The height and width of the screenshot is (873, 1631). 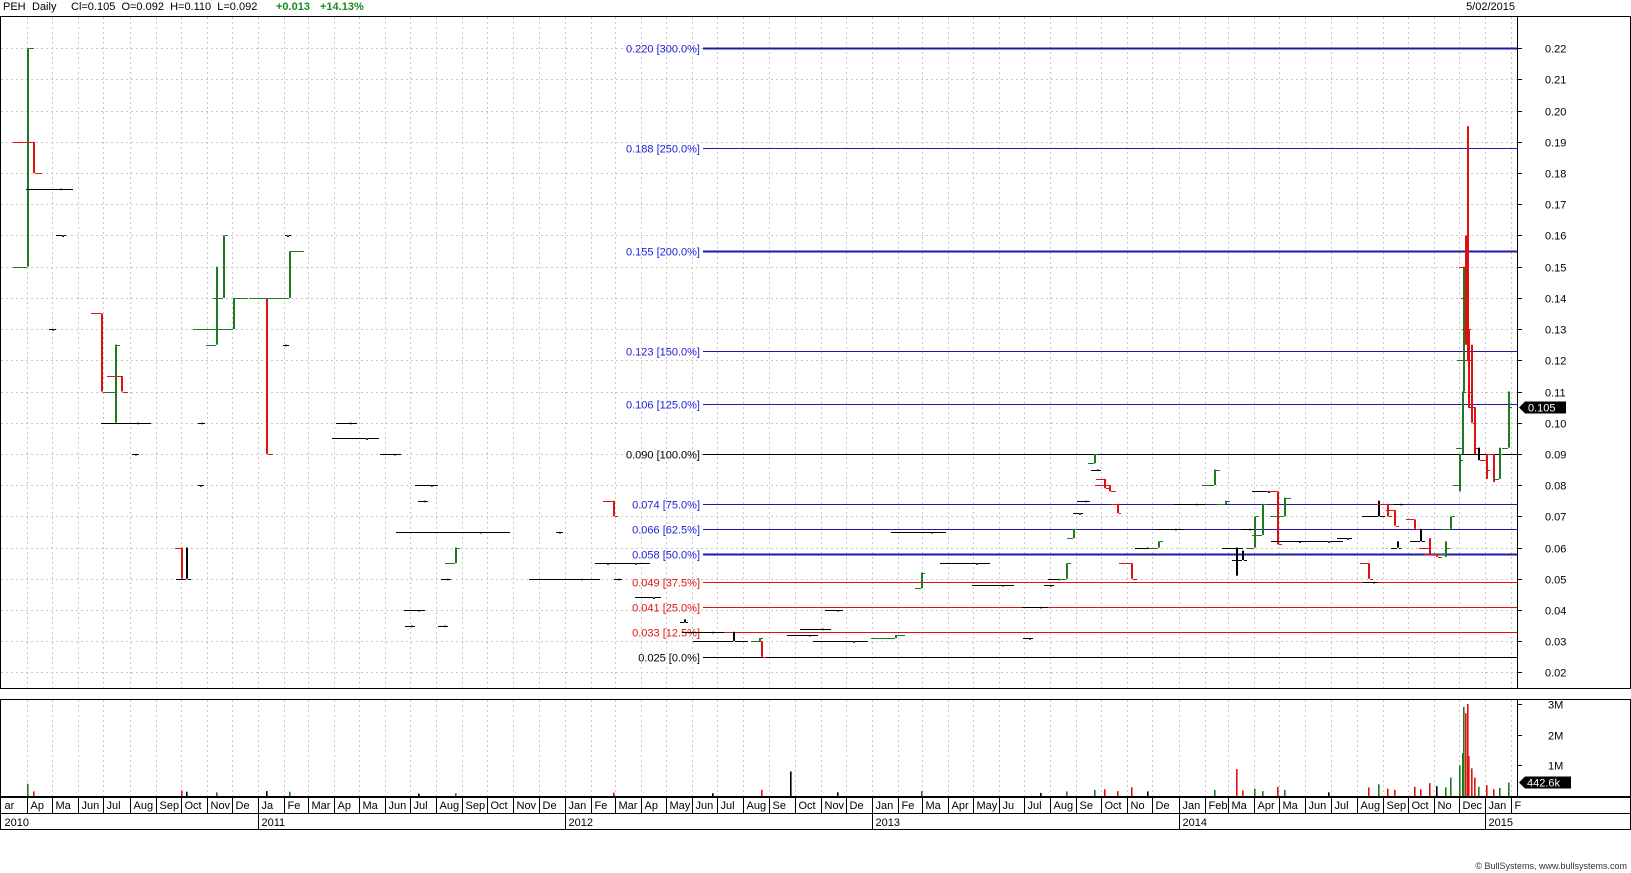 What do you see at coordinates (1555, 518) in the screenshot?
I see `y-tick-label: 0.07` at bounding box center [1555, 518].